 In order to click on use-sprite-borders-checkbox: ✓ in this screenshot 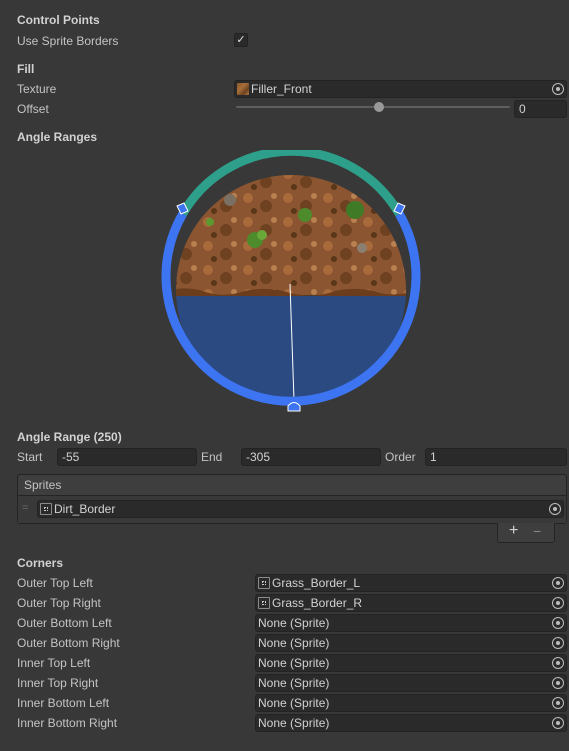, I will do `click(241, 40)`.